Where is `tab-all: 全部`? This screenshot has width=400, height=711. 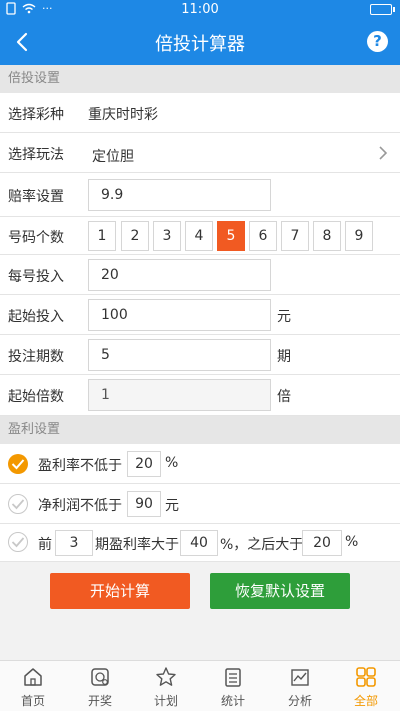
tab-all: 全部 is located at coordinates (366, 686).